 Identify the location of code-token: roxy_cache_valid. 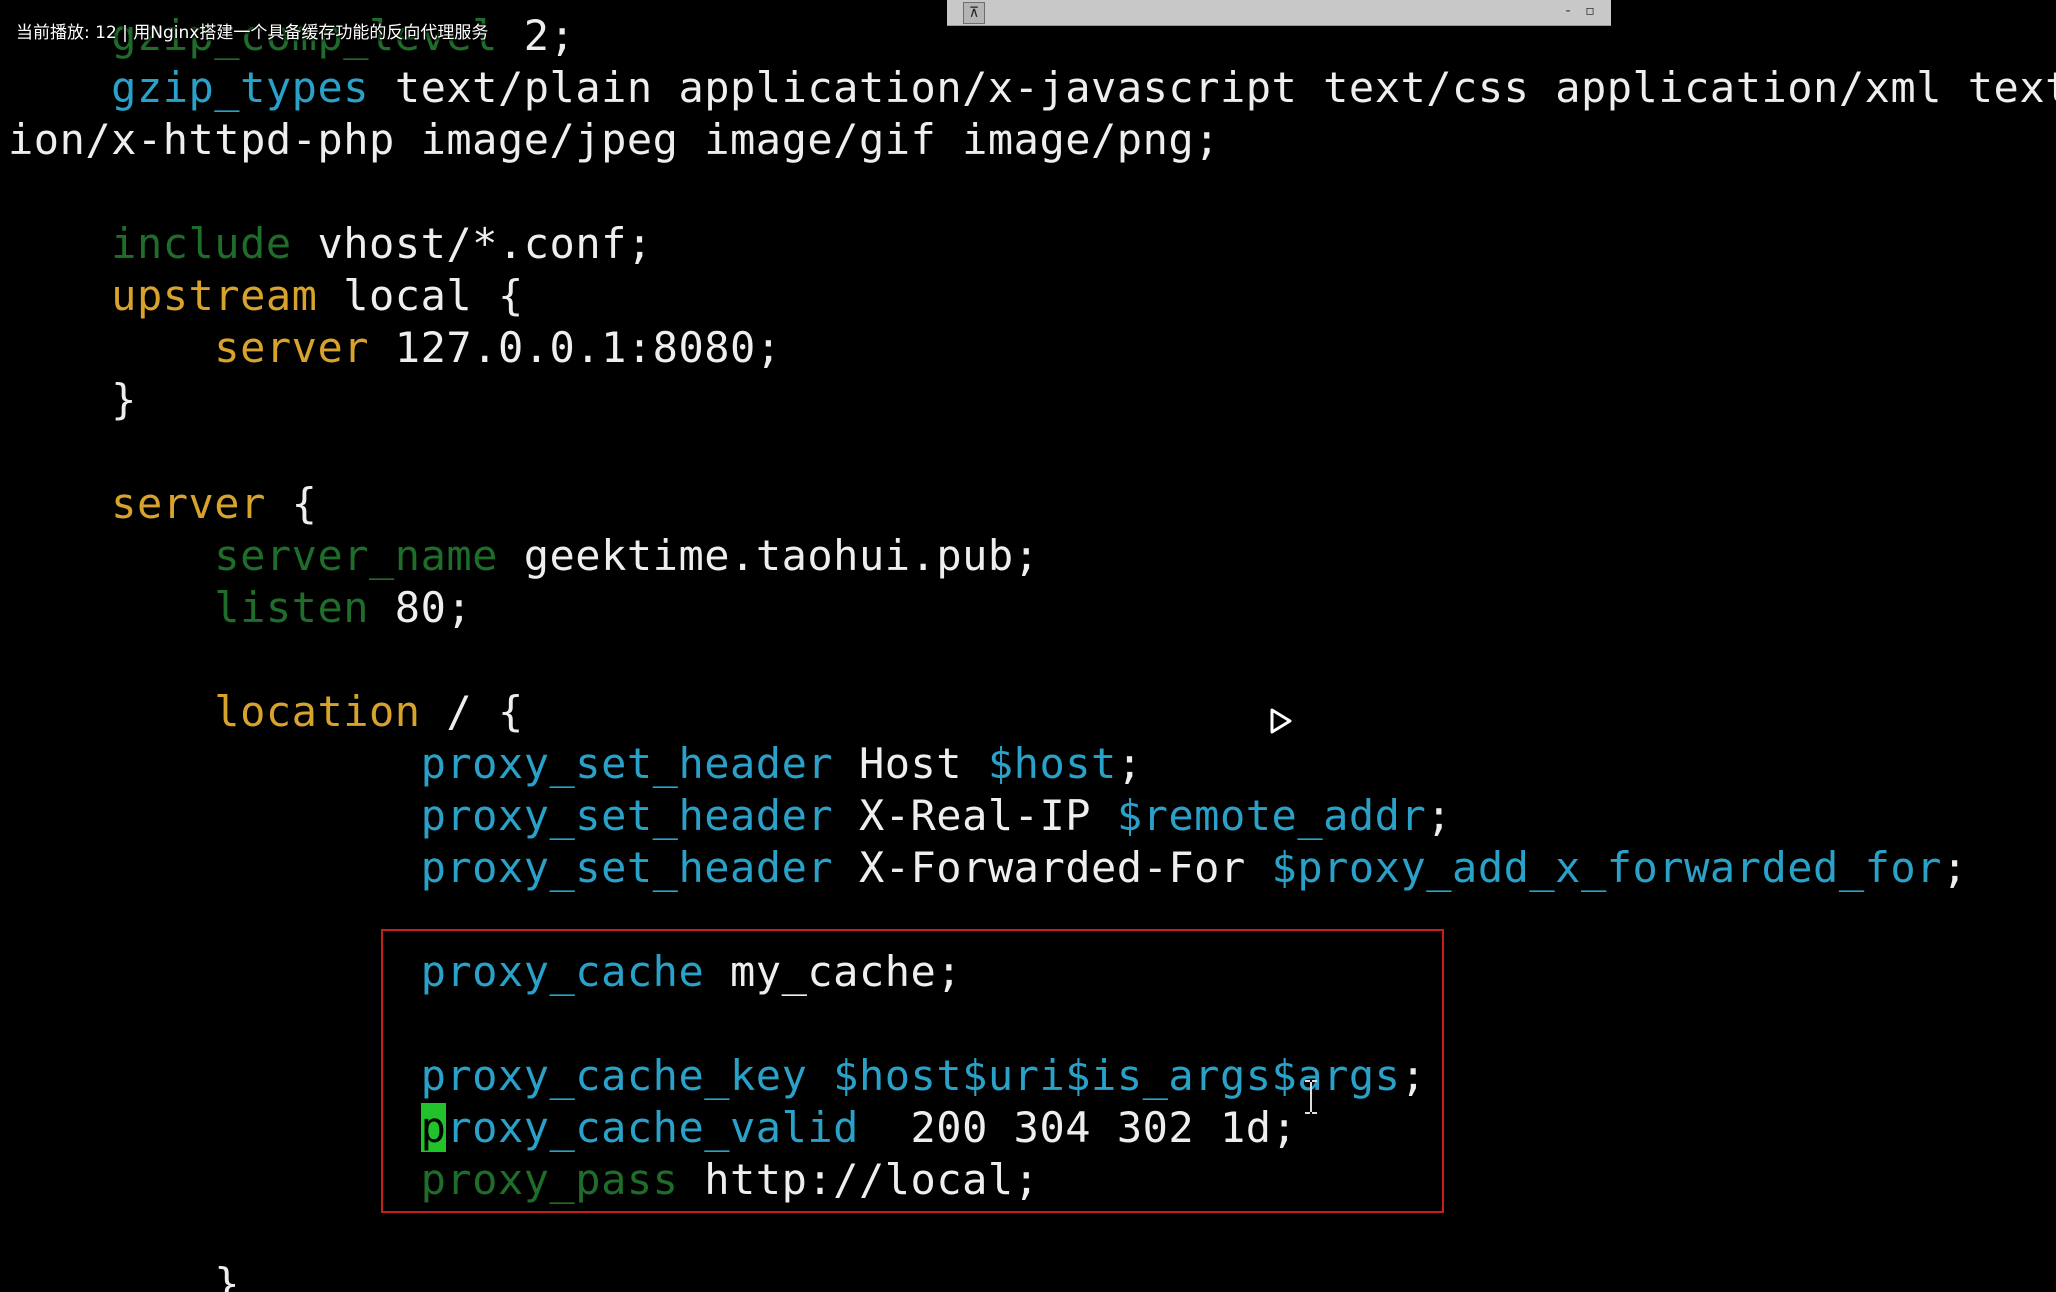
(652, 1127).